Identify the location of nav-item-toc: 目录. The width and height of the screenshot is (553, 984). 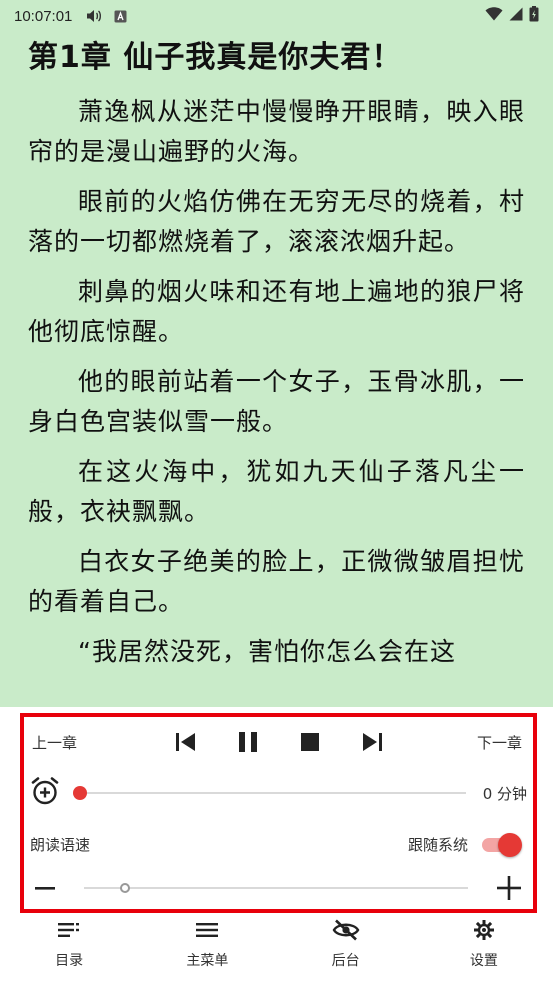
(69, 949).